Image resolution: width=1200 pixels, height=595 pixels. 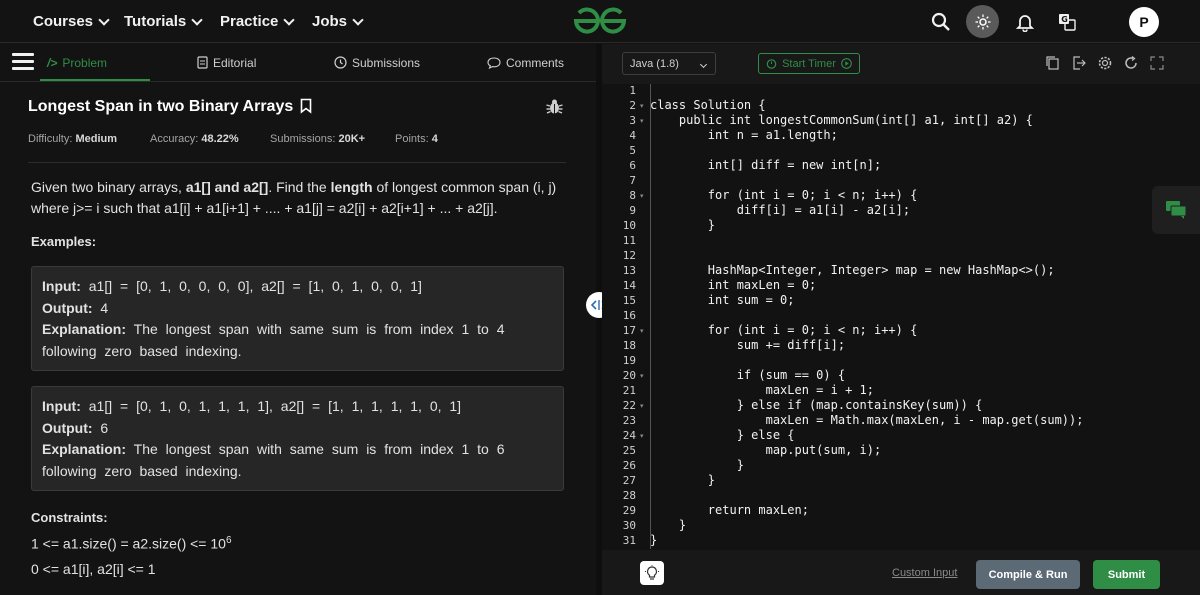 What do you see at coordinates (762, 390) in the screenshot?
I see `code-line: maxLen = i + 1;` at bounding box center [762, 390].